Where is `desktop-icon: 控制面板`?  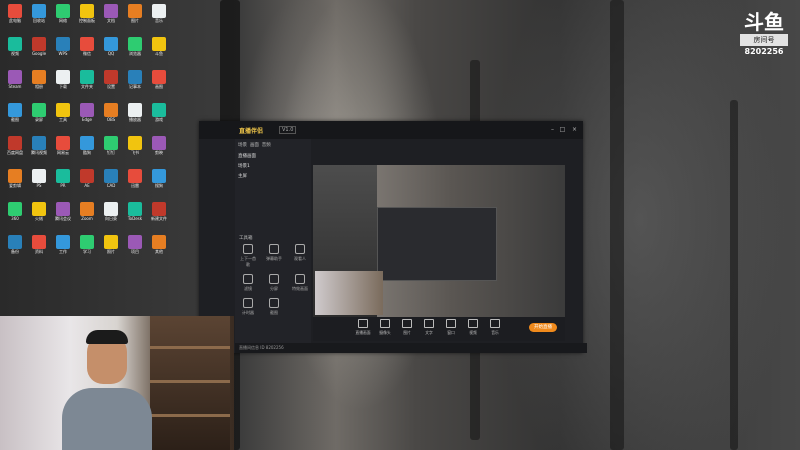 desktop-icon: 控制面板 is located at coordinates (87, 13).